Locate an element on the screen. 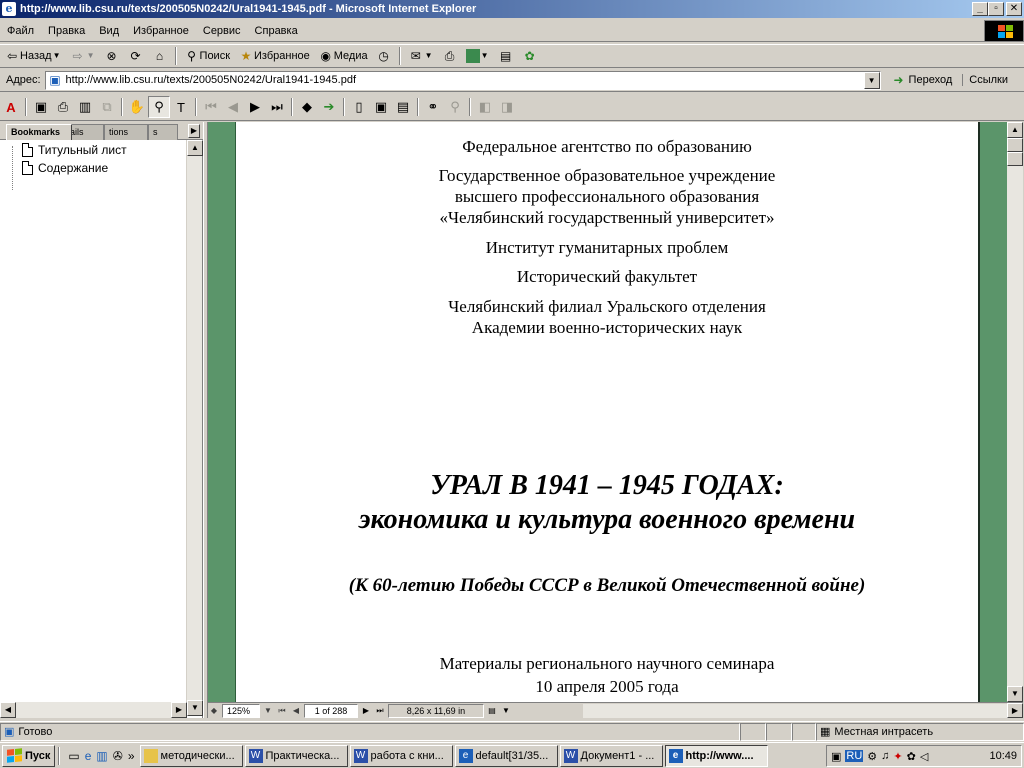 This screenshot has width=1024, height=768. scroll-page-marker is located at coordinates (1015, 159).